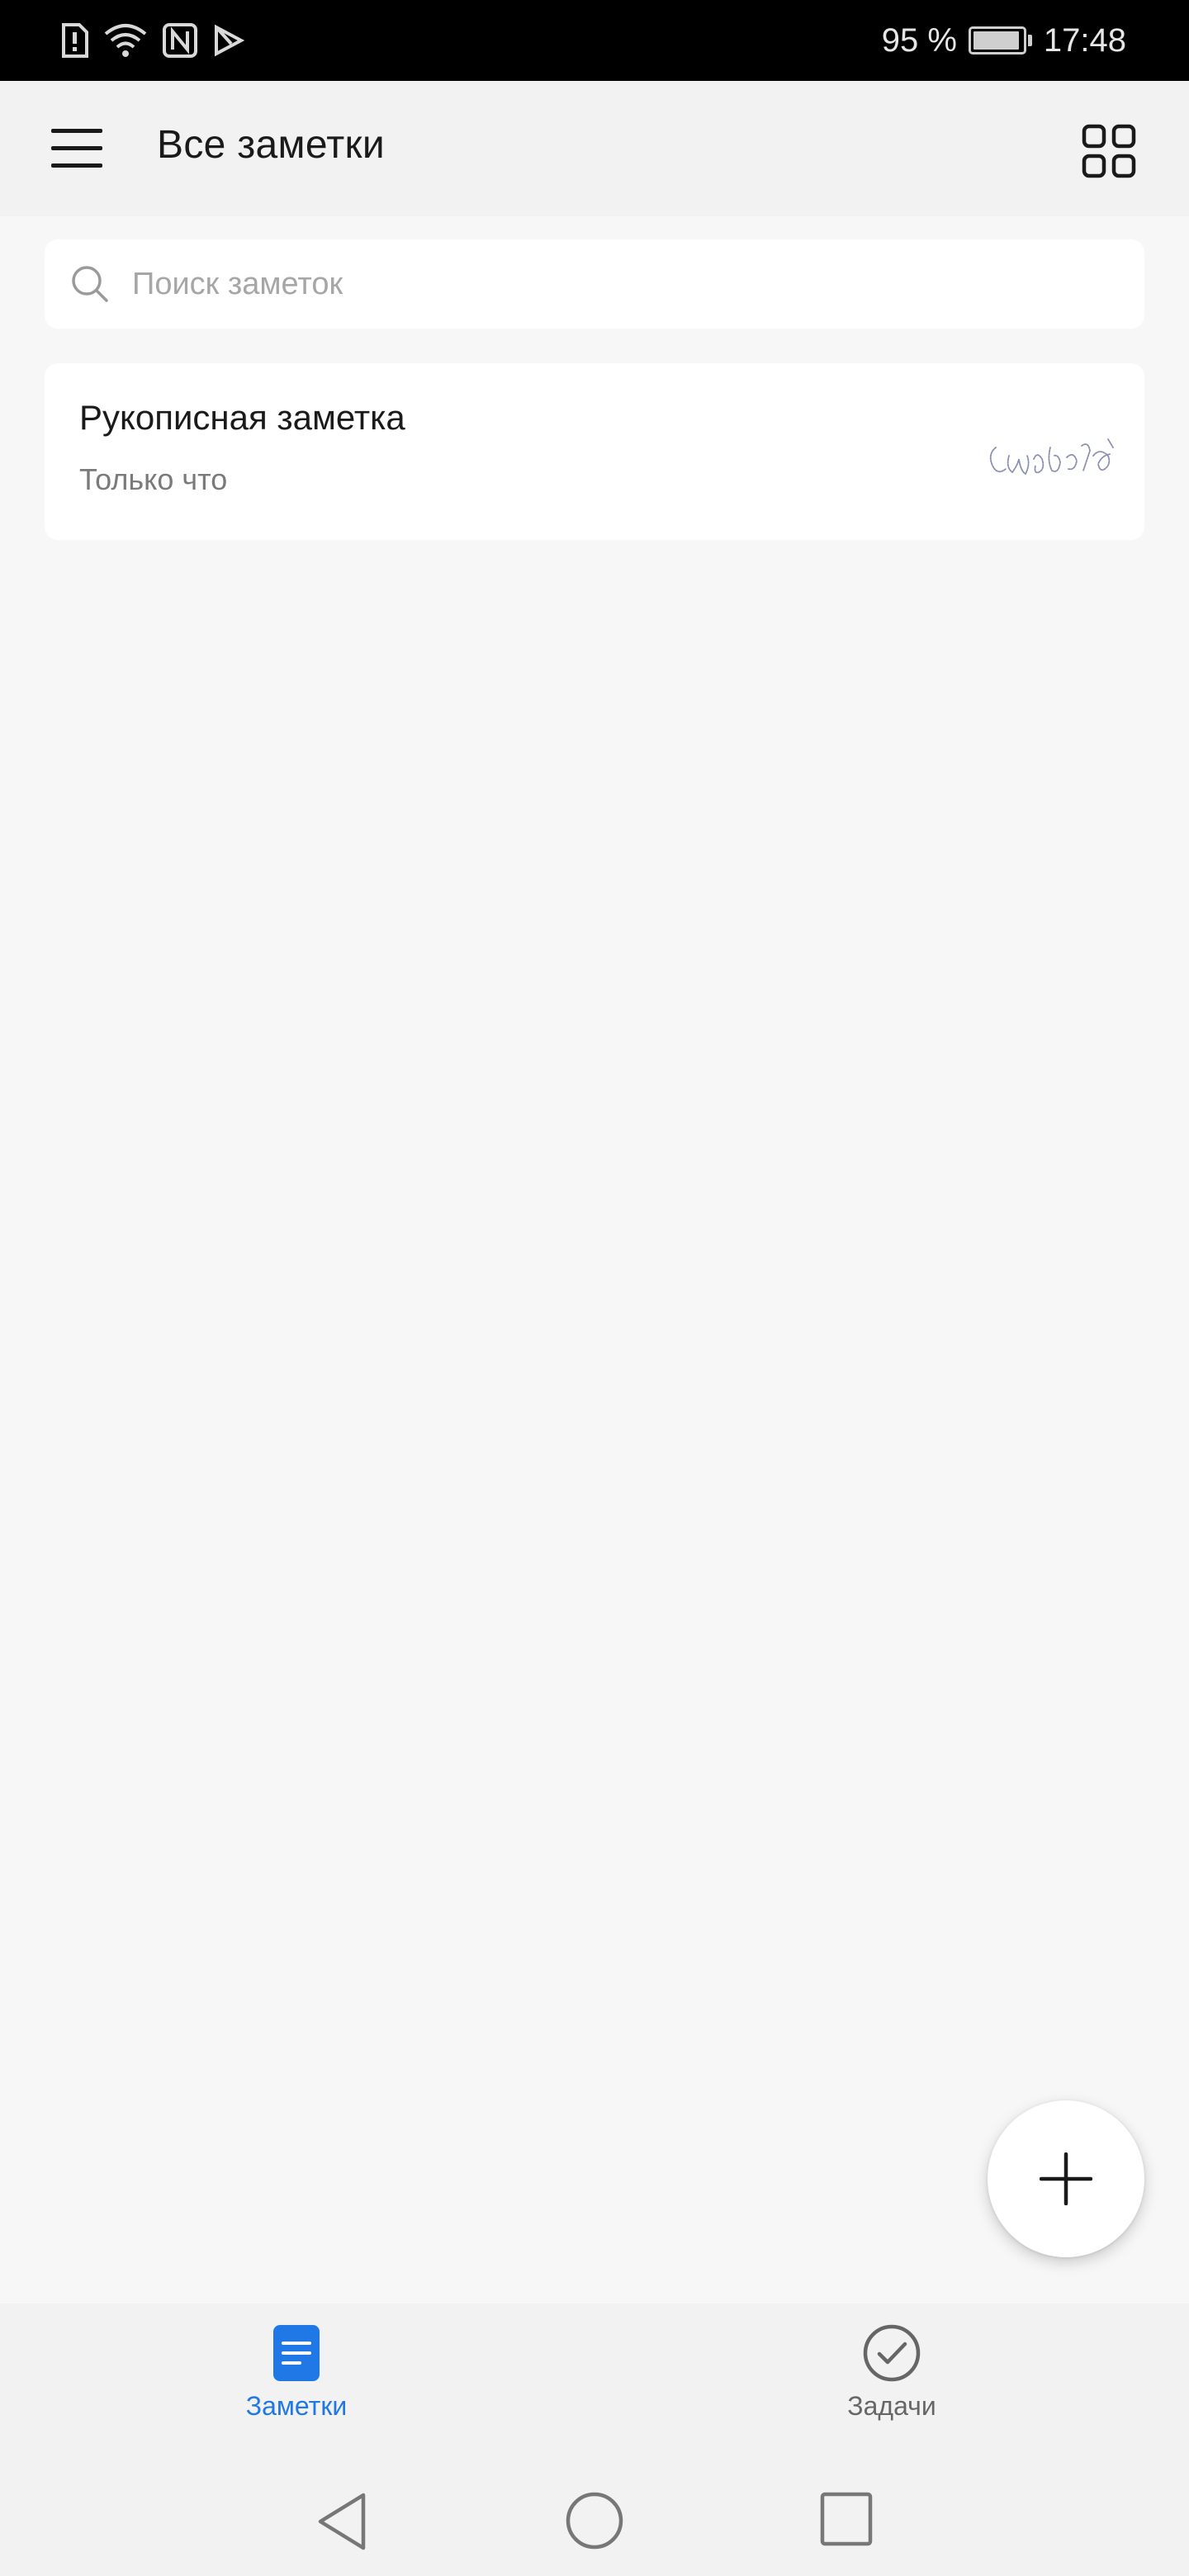  Describe the element at coordinates (90, 284) in the screenshot. I see `search-icon` at that location.